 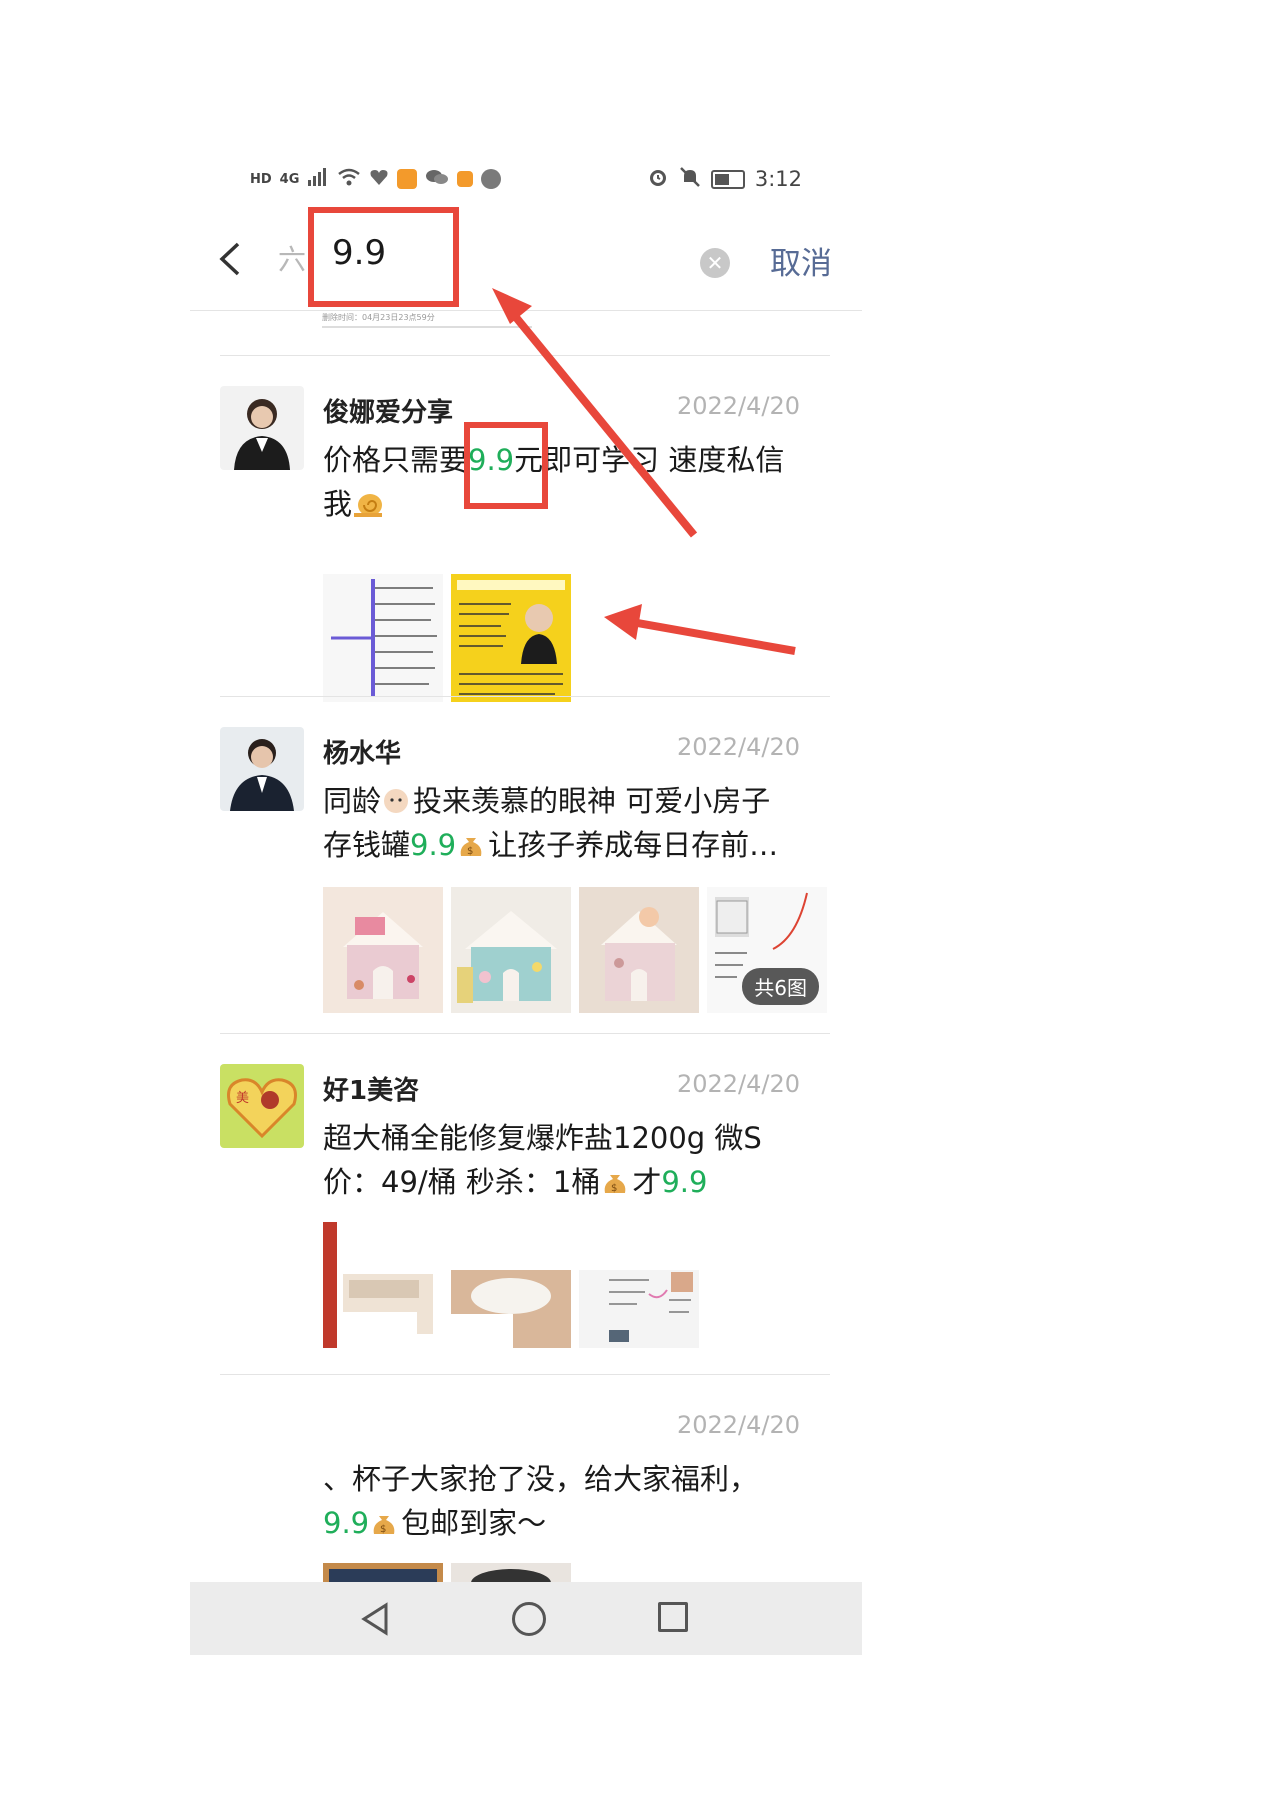 What do you see at coordinates (474, 1523) in the screenshot?
I see `post-text-part: 包邮到家～` at bounding box center [474, 1523].